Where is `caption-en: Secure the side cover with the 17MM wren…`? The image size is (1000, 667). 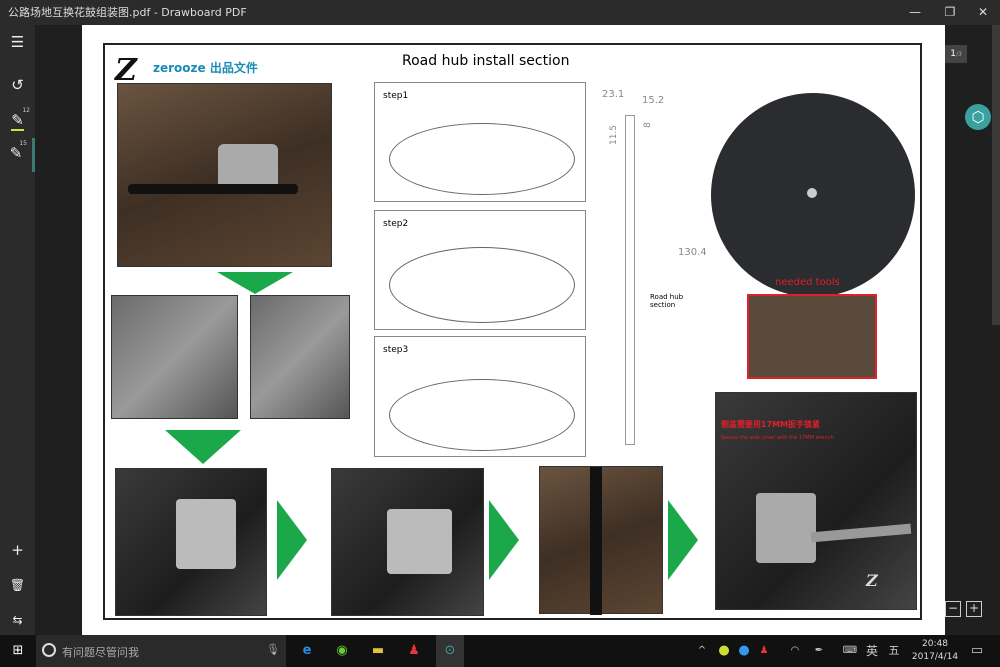
caption-en: Secure the side cover with the 17MM wren… is located at coordinates (777, 438).